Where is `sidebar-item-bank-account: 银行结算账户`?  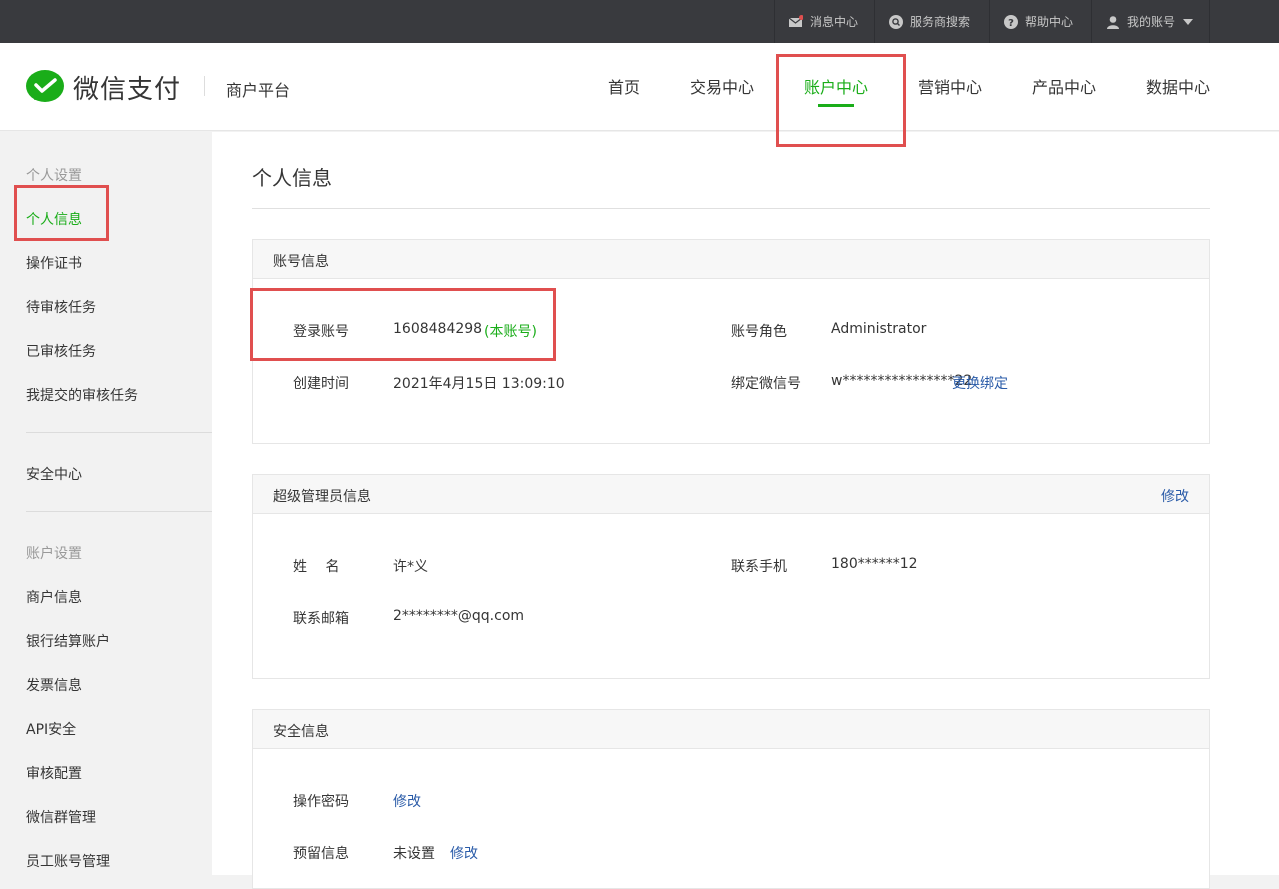 sidebar-item-bank-account: 银行结算账户 is located at coordinates (68, 641).